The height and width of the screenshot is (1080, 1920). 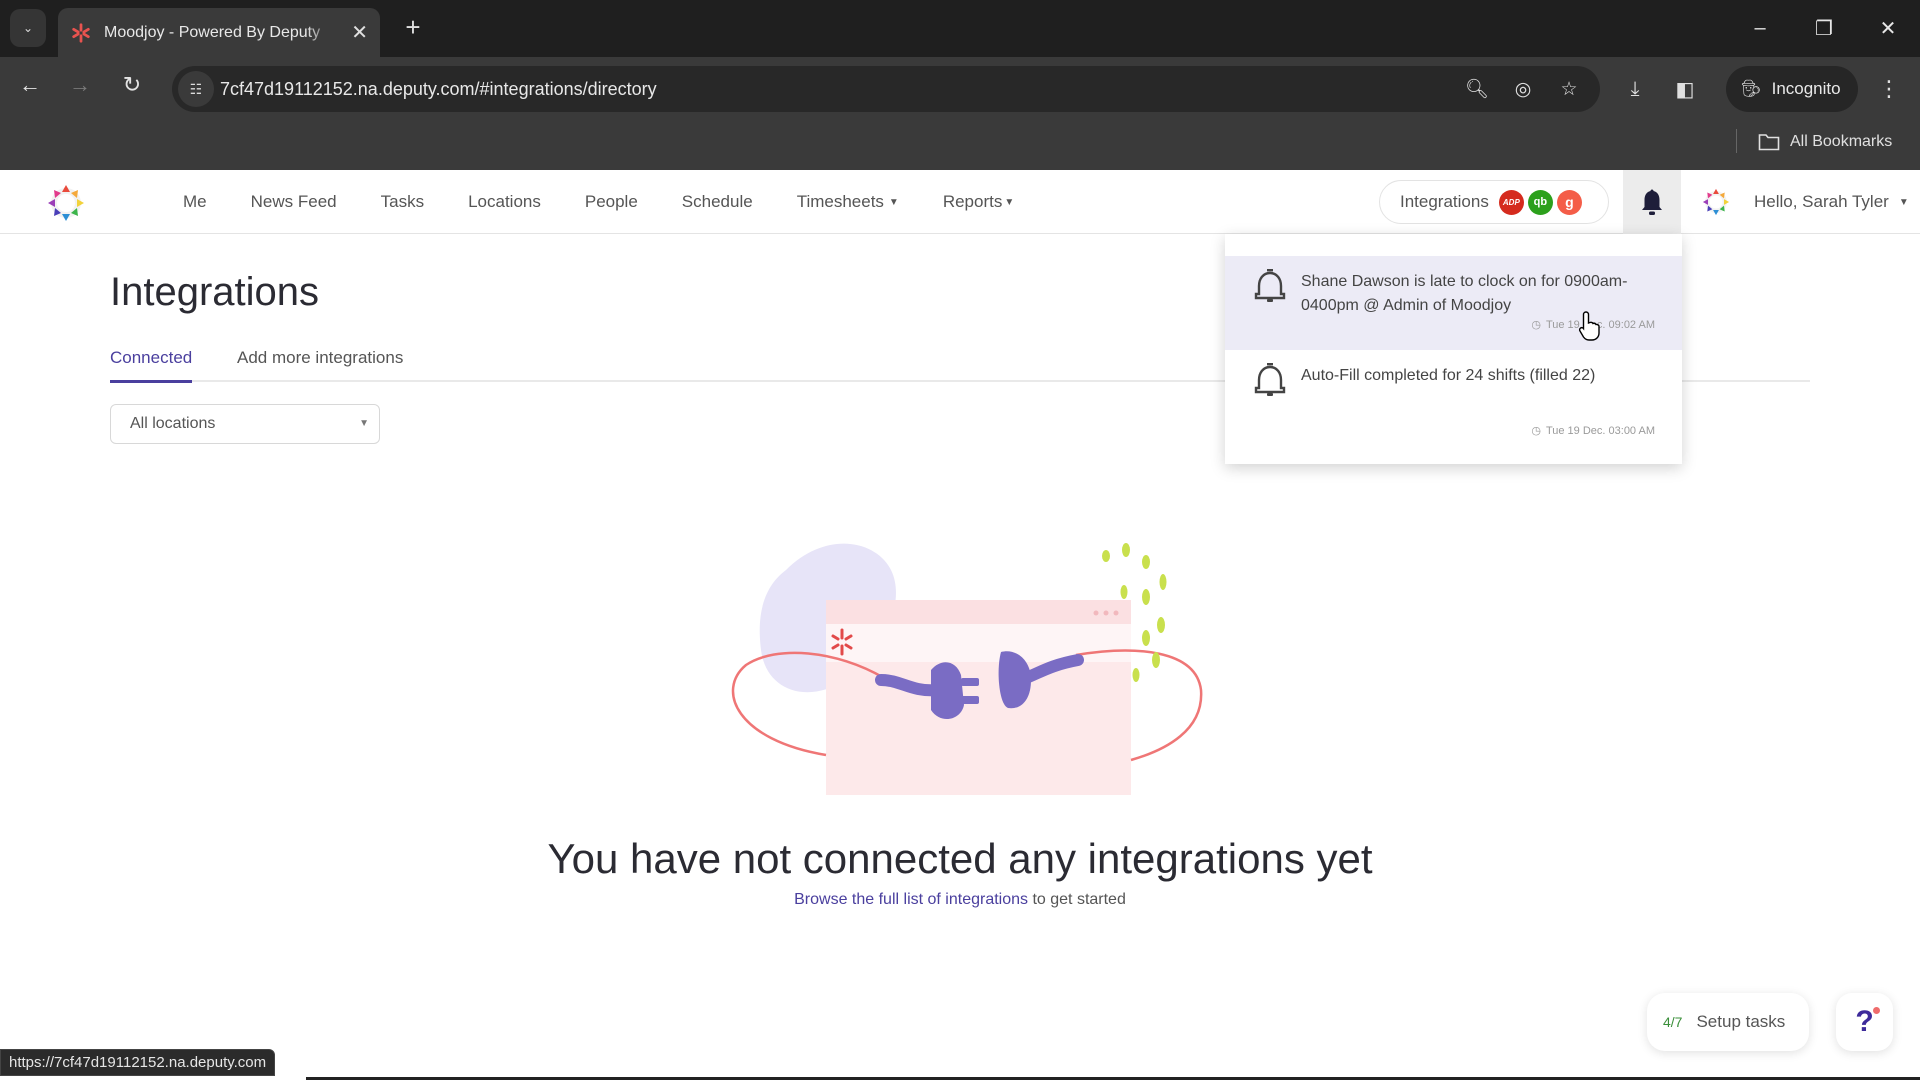 I want to click on bell-icon, so click(x=1652, y=202).